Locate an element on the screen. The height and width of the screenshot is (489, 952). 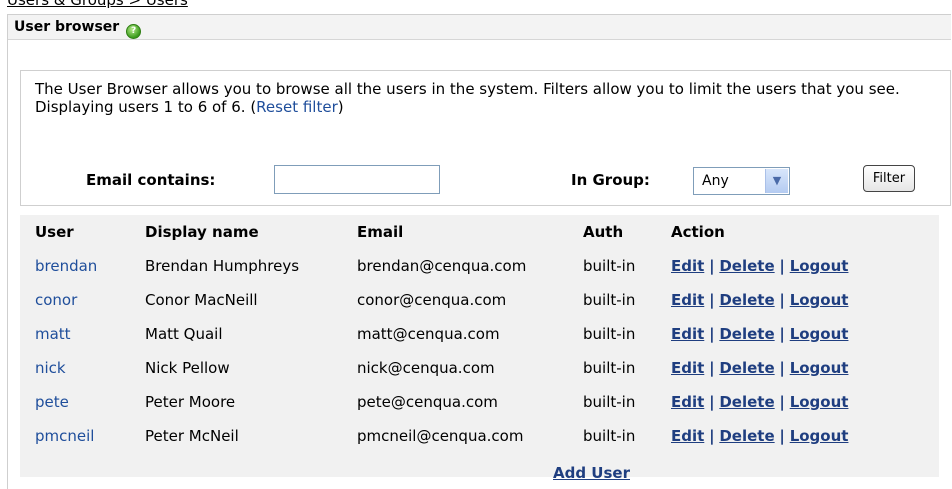
display-name-cell: Brendan Humphreys is located at coordinates (222, 266).